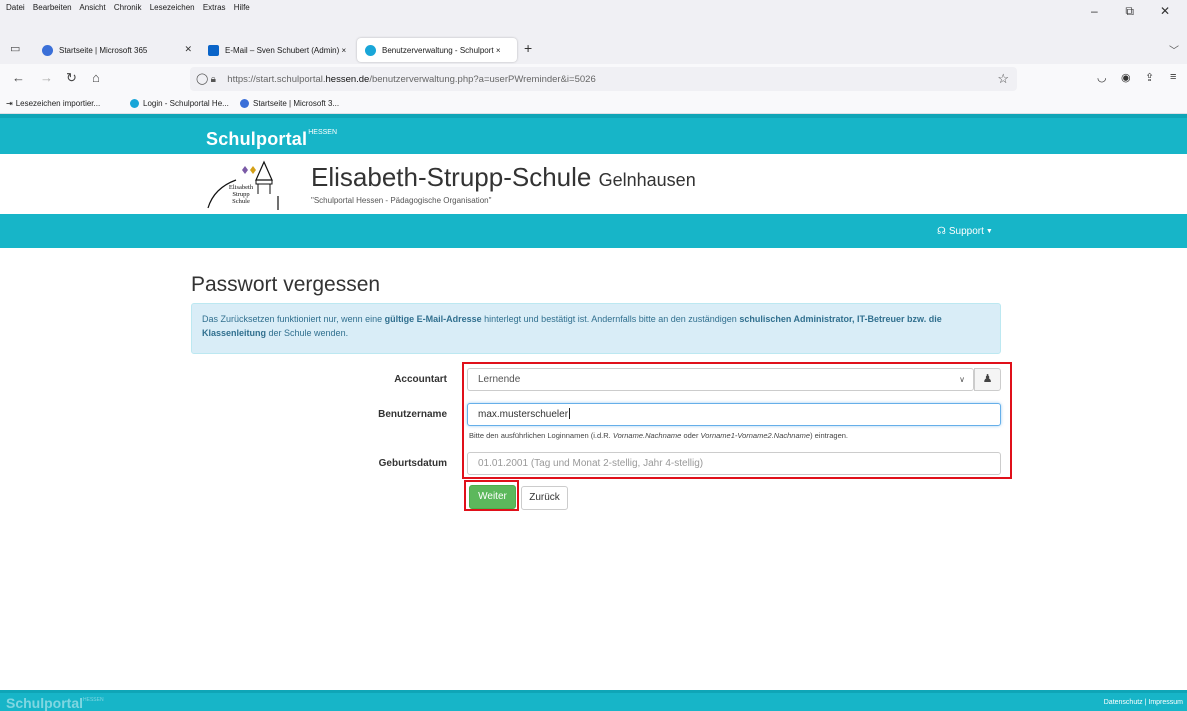 The height and width of the screenshot is (711, 1187). I want to click on logo-text-line: Elisabeth, so click(241, 187).